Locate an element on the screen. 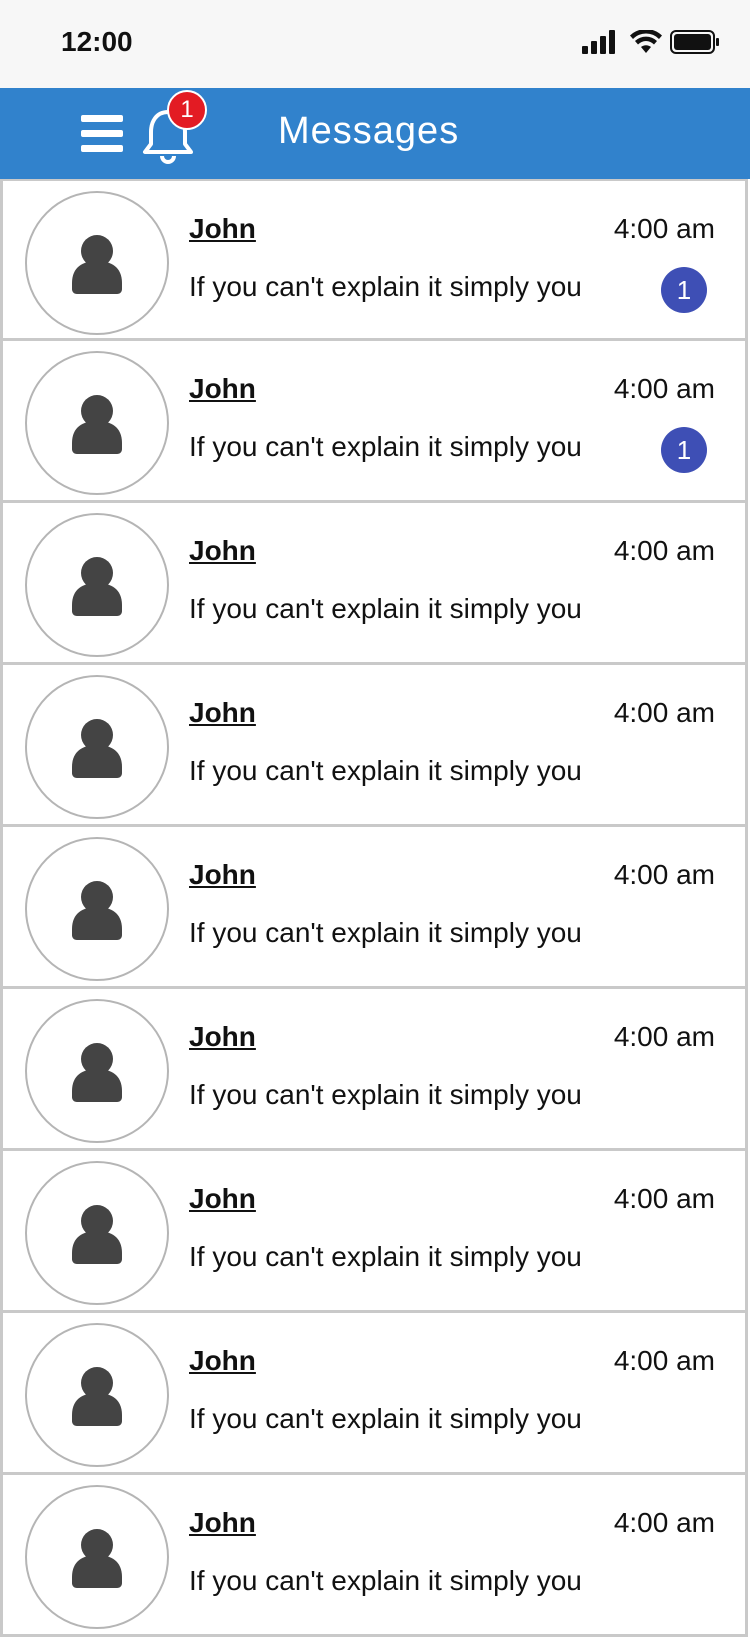  status-bar: 12:00 is located at coordinates (375, 44).